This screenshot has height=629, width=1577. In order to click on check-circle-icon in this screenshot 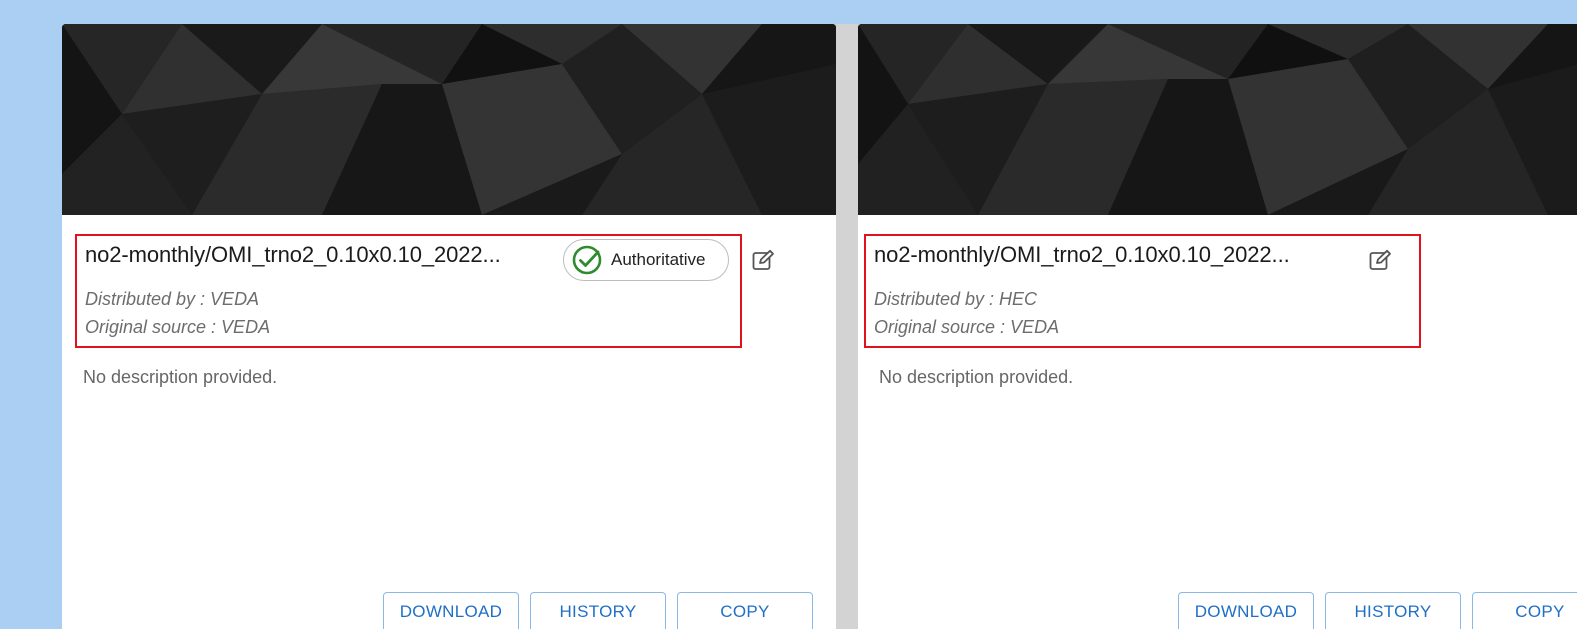, I will do `click(587, 260)`.